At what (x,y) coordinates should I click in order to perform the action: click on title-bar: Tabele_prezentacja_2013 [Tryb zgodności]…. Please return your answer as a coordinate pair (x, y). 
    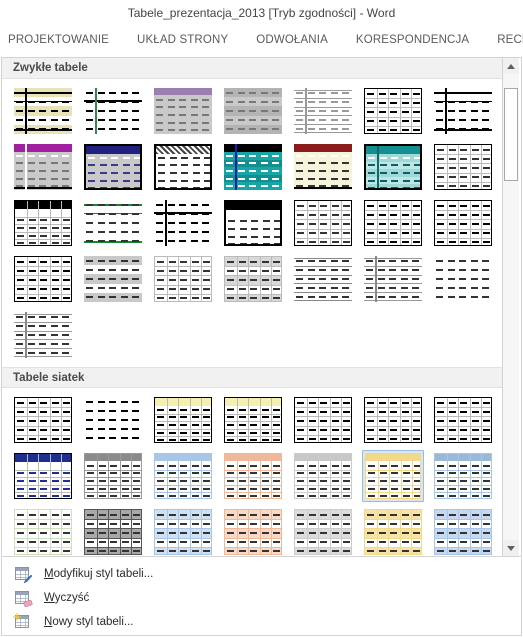
    Looking at the image, I should click on (261, 13).